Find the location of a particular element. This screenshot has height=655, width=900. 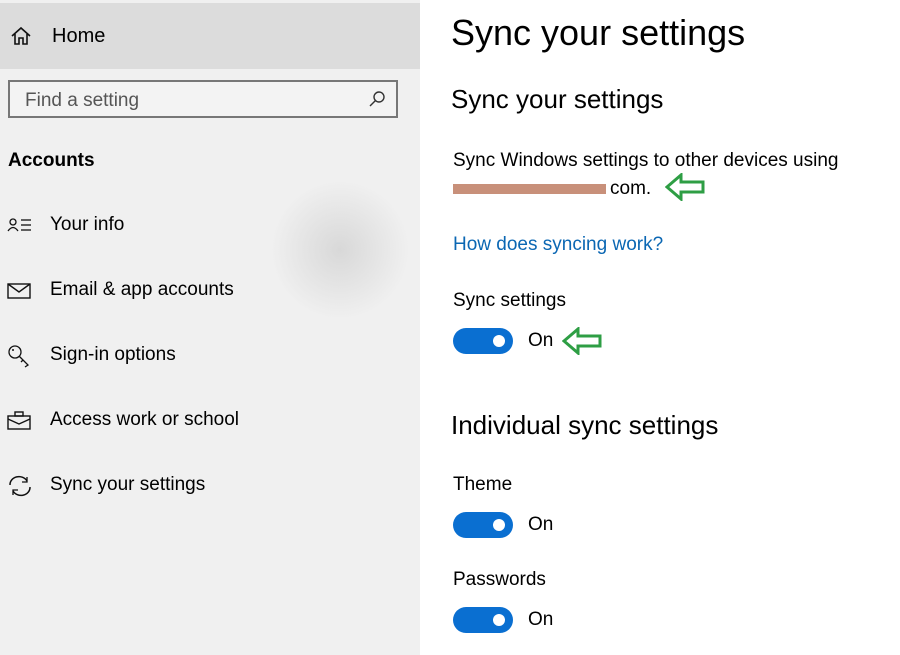

person-list-icon is located at coordinates (19, 225).